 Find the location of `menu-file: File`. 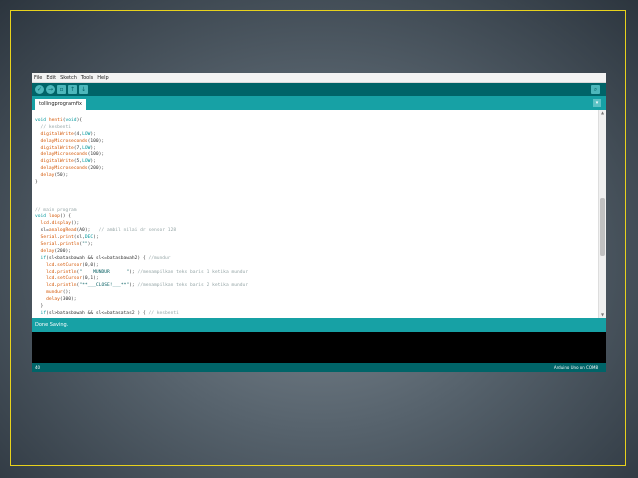

menu-file: File is located at coordinates (38, 78).